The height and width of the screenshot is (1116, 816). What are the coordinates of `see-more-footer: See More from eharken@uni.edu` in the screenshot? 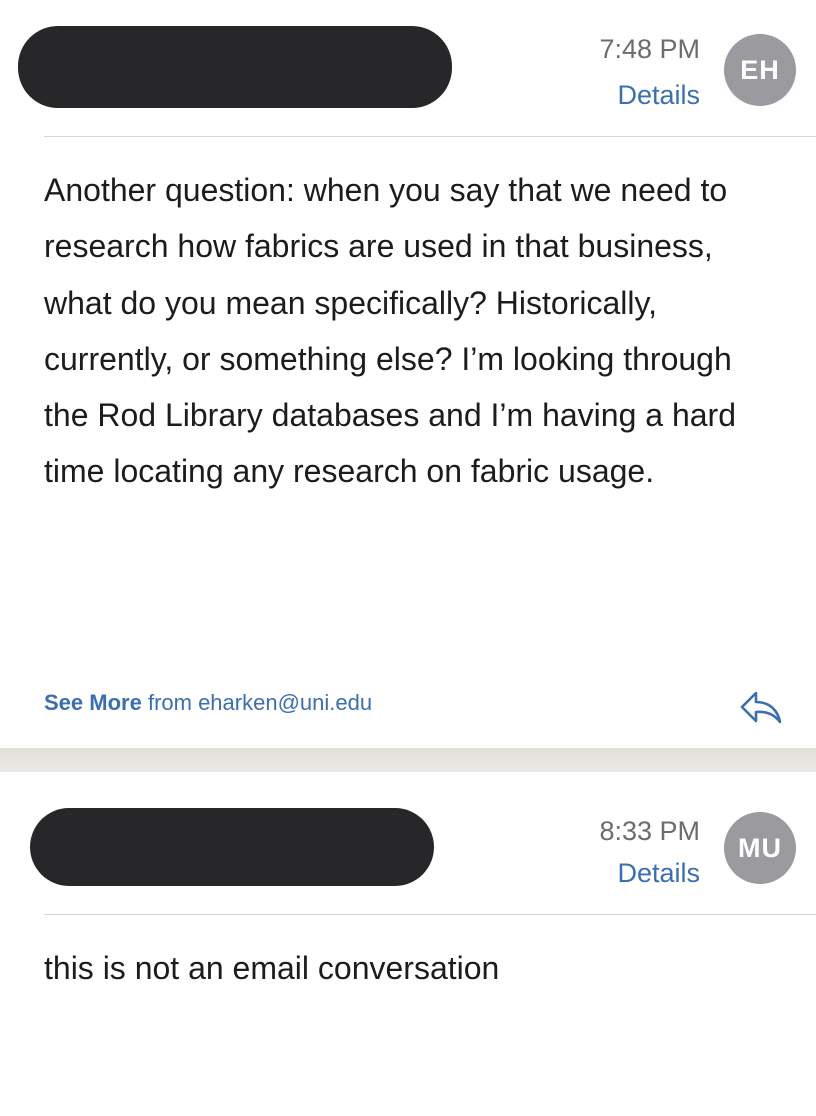 It's located at (208, 703).